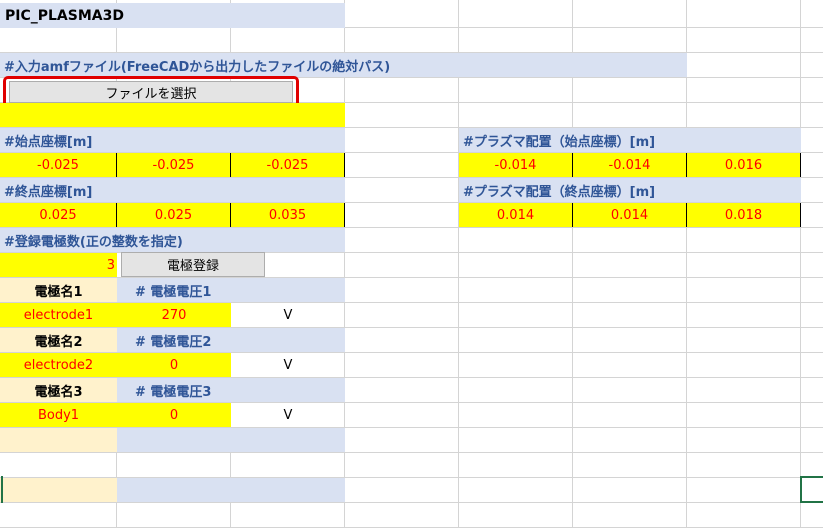 This screenshot has width=823, height=528. I want to click on plasma-start-header-cell: #プラズマ配置（始点座標）[m], so click(630, 140).